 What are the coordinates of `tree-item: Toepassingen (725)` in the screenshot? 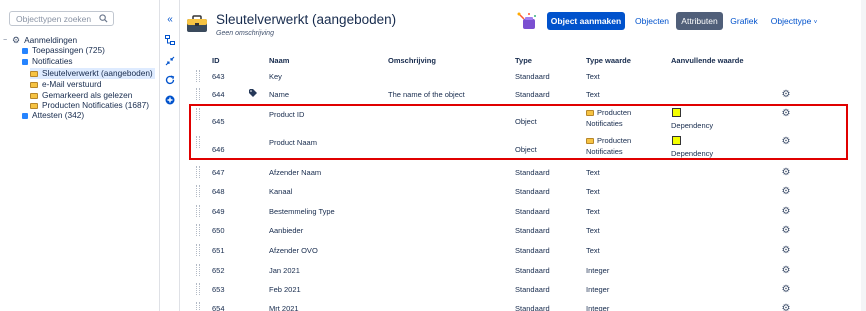 It's located at (63, 50).